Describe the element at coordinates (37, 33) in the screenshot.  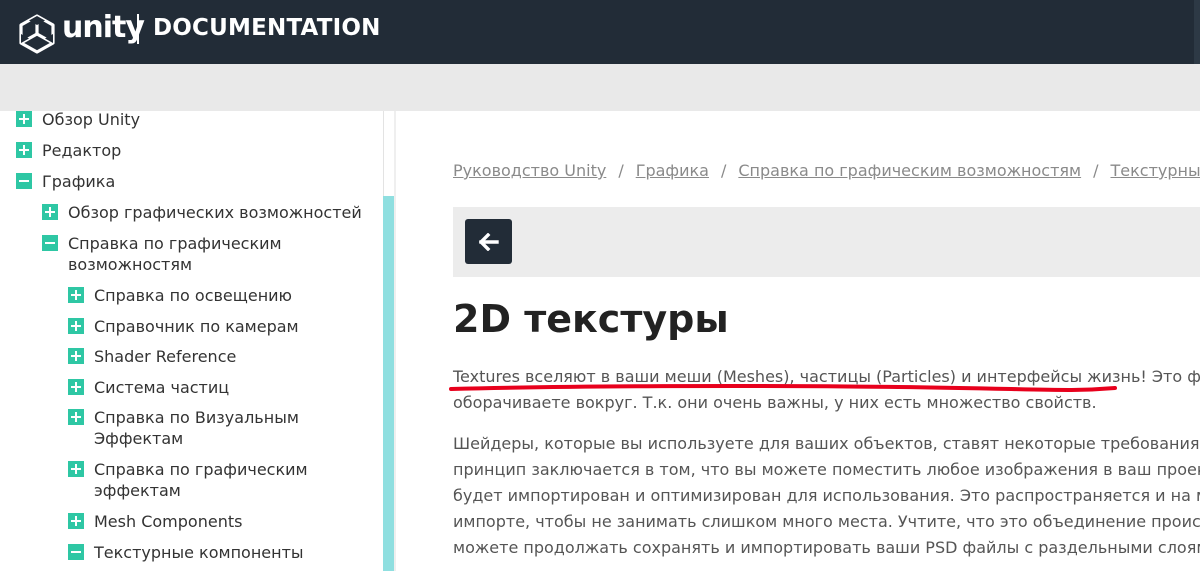
I see `unity-cube-icon` at that location.